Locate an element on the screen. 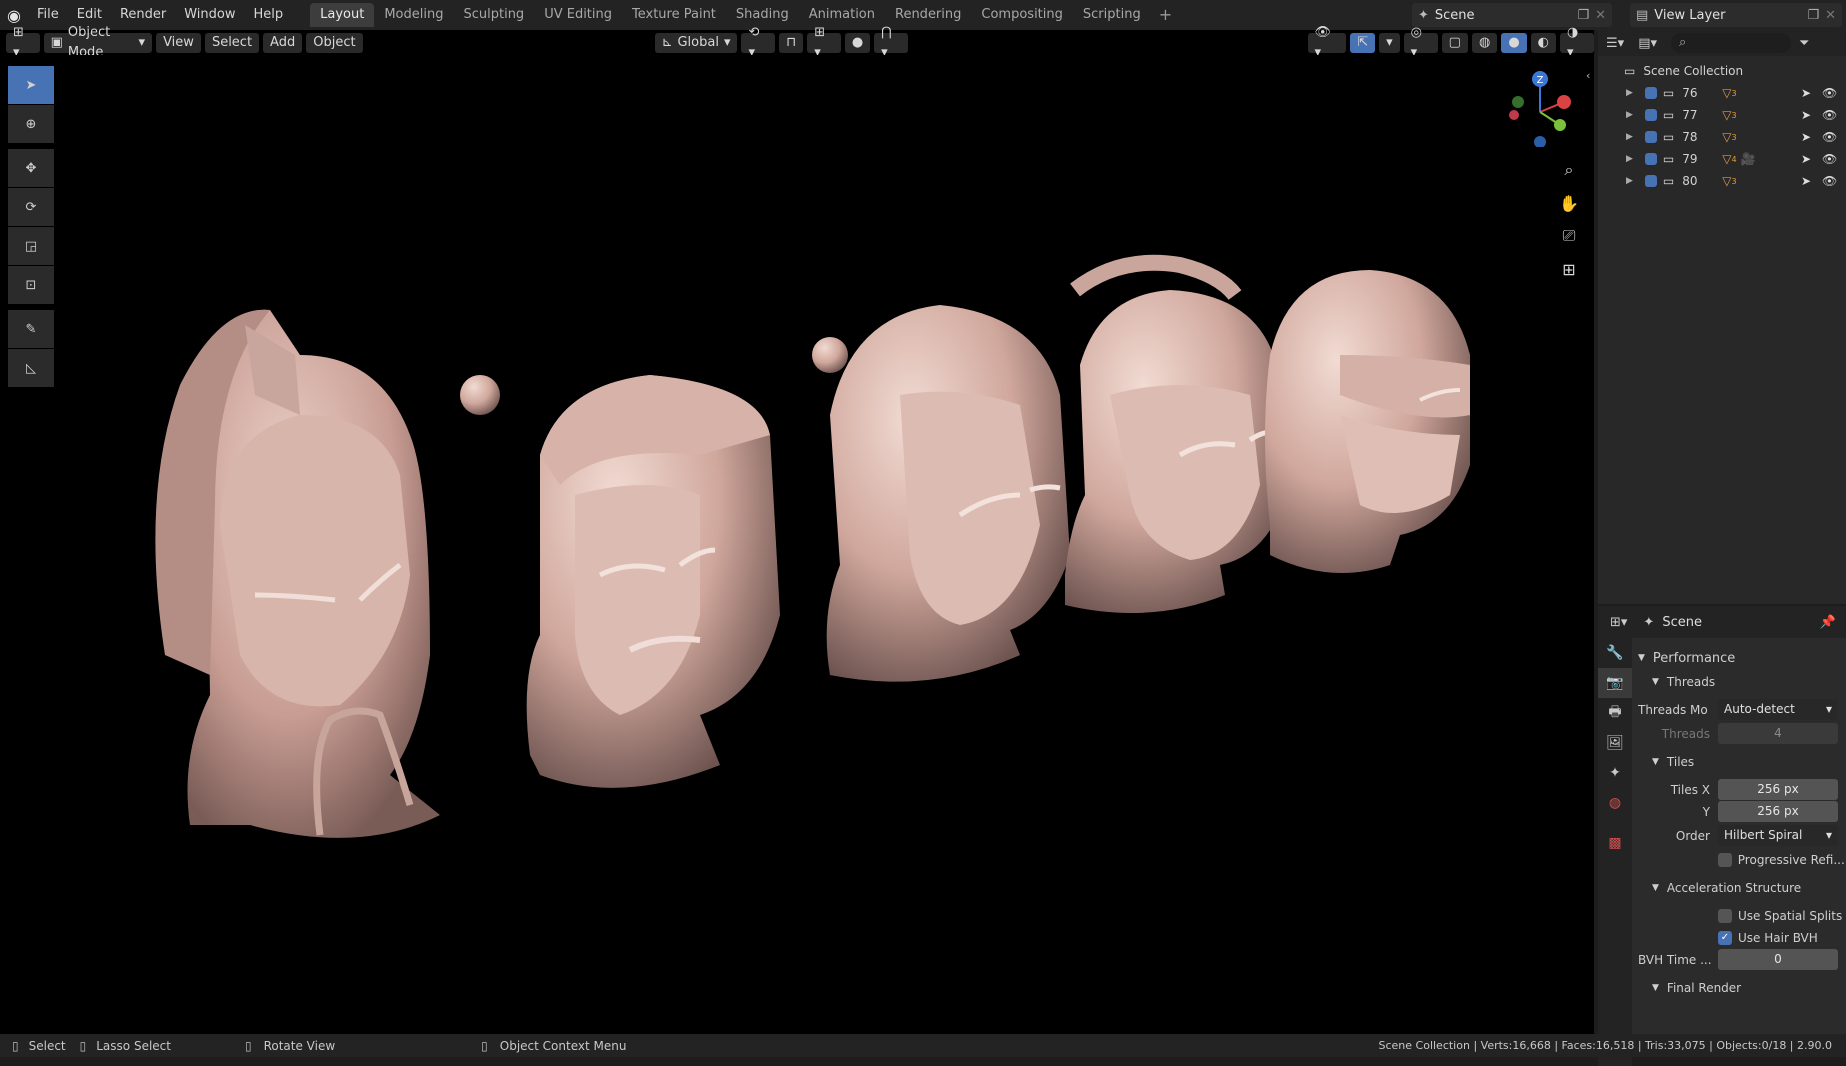  gizmo-dropdown: ▾ is located at coordinates (1389, 42).